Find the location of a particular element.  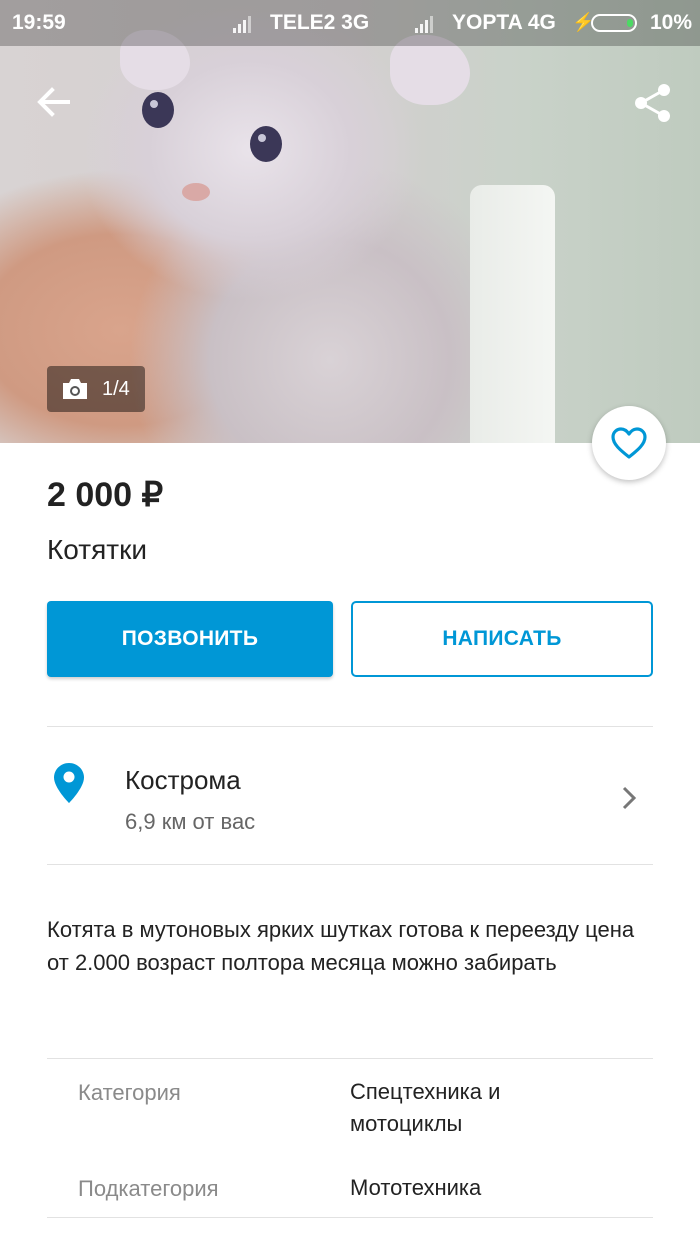

write-button: НАПИСАТЬ is located at coordinates (502, 639).